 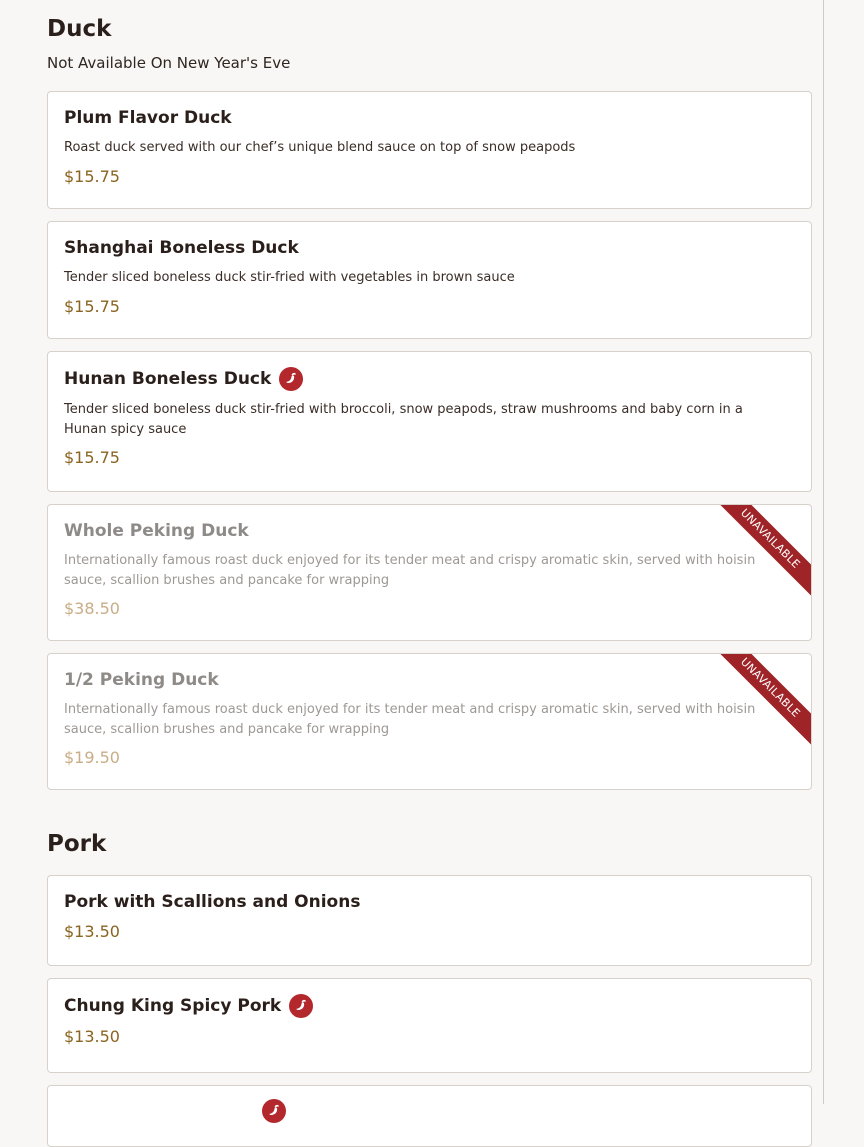 I want to click on section-pork: Pork, so click(x=429, y=844).